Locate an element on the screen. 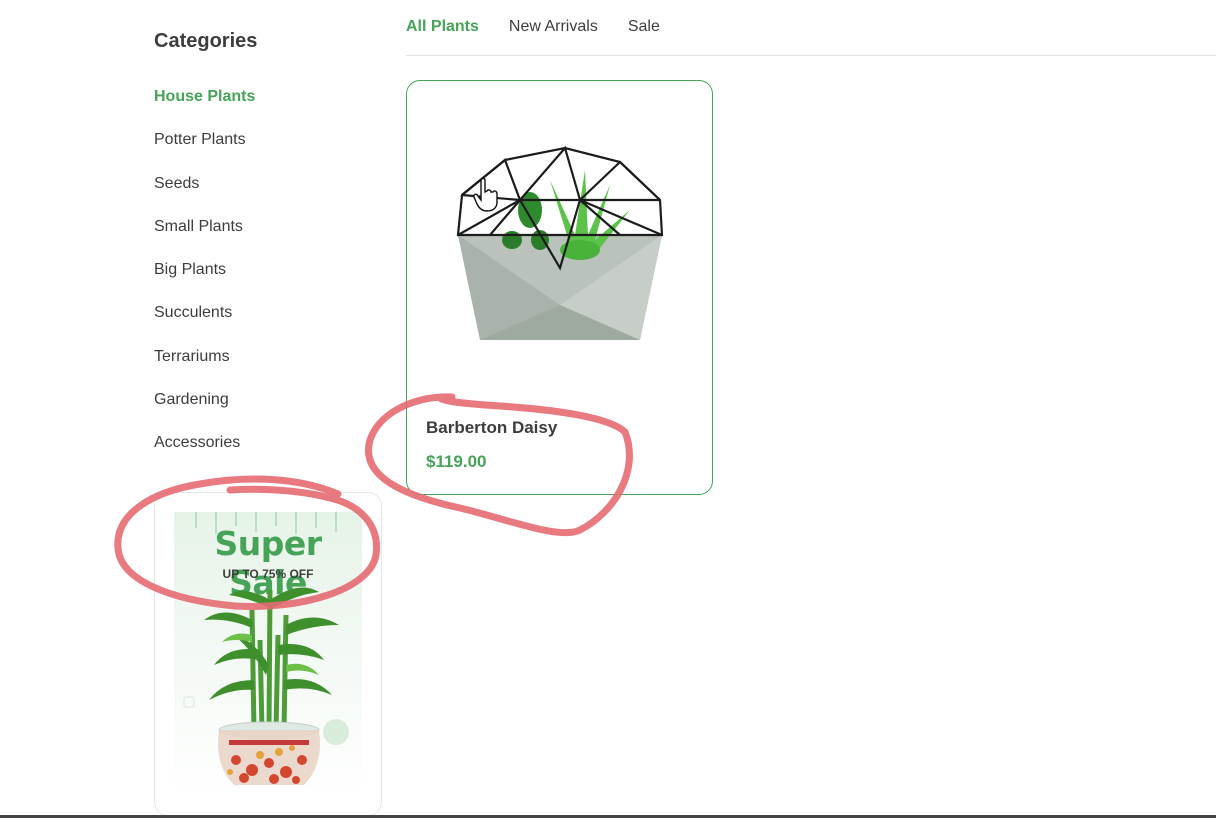  category-potter-plants: Potter Plants is located at coordinates (254, 150).